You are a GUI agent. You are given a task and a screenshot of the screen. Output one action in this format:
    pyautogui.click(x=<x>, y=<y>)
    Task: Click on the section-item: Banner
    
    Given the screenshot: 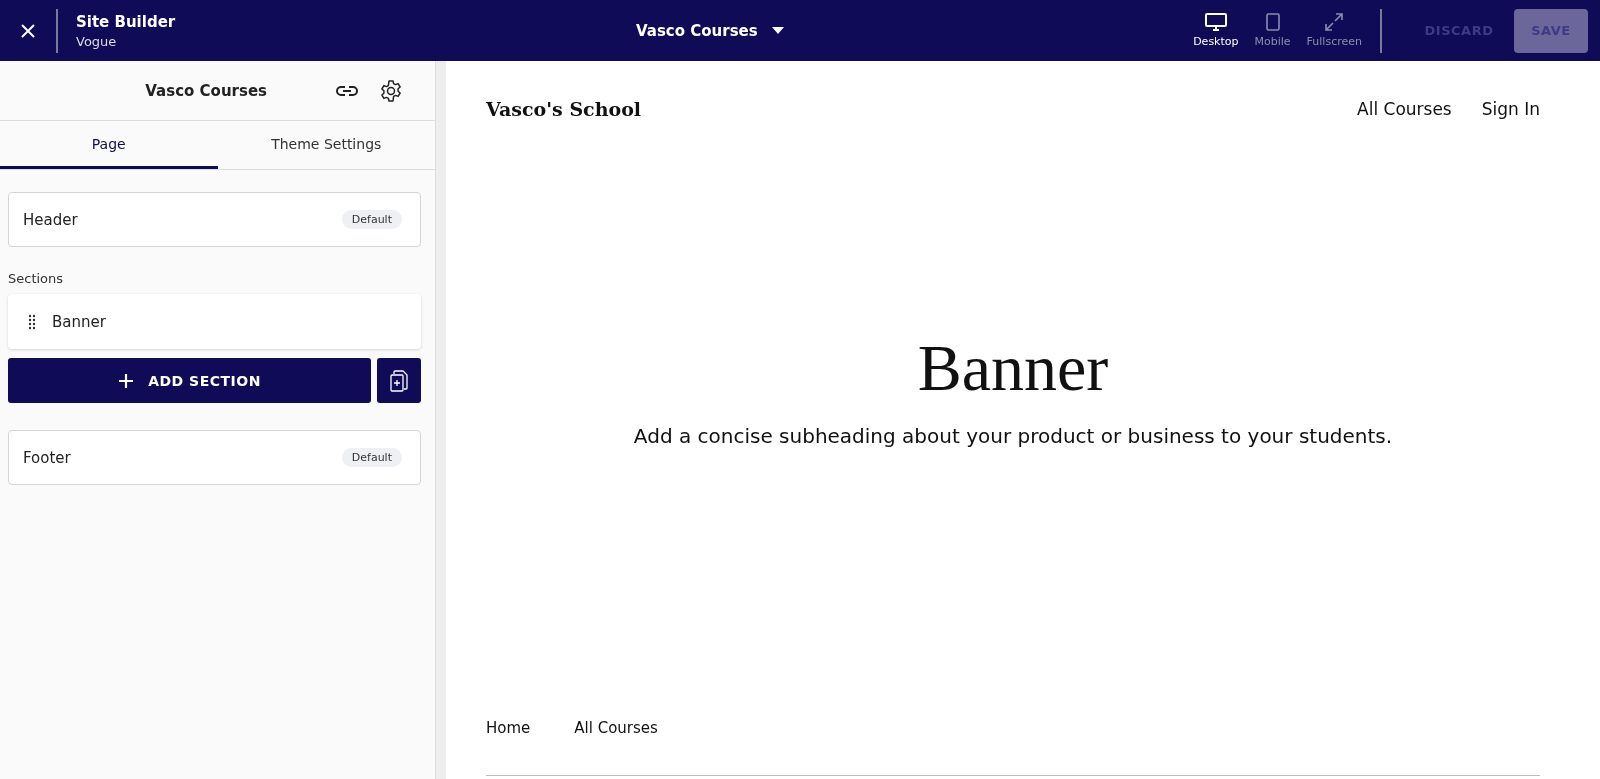 What is the action you would take?
    pyautogui.click(x=214, y=321)
    